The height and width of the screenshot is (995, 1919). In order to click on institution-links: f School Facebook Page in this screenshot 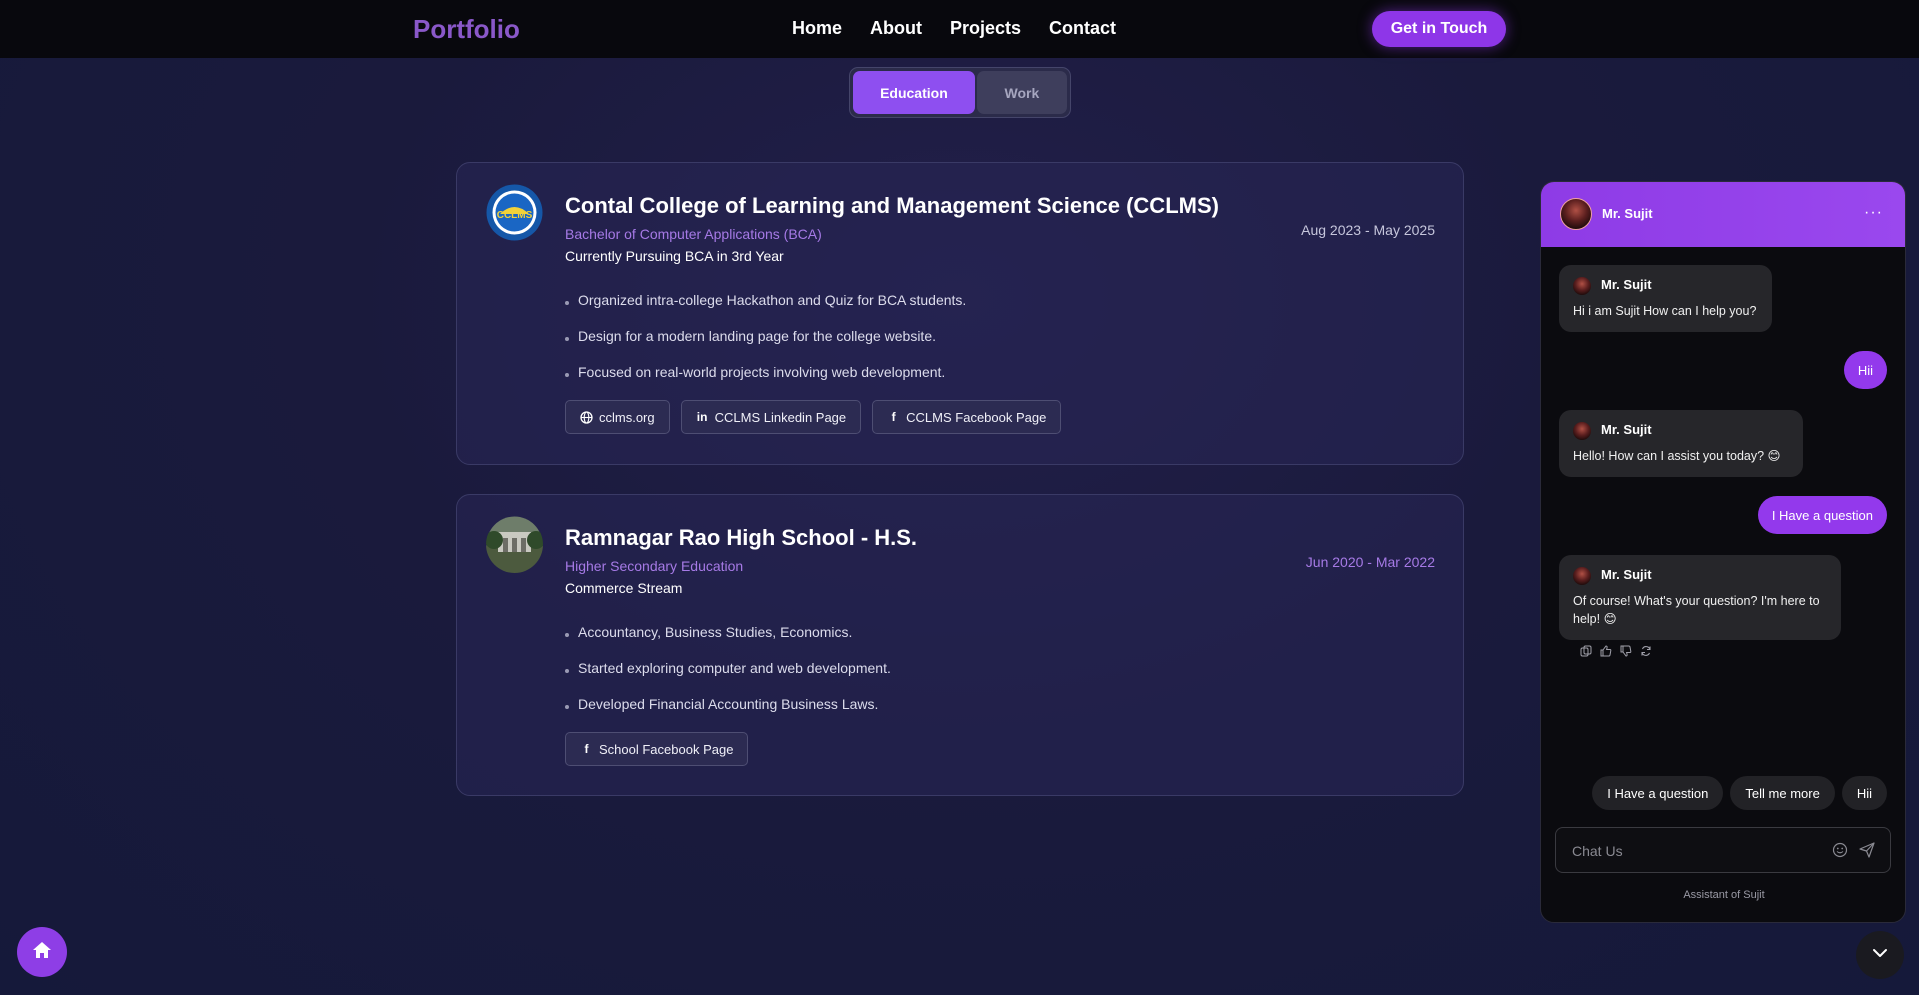, I will do `click(657, 749)`.